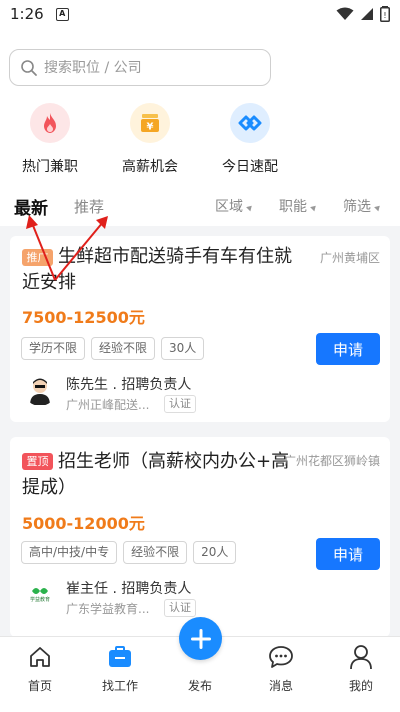 The width and height of the screenshot is (400, 712). I want to click on company-logo-icon, so click(40, 590).